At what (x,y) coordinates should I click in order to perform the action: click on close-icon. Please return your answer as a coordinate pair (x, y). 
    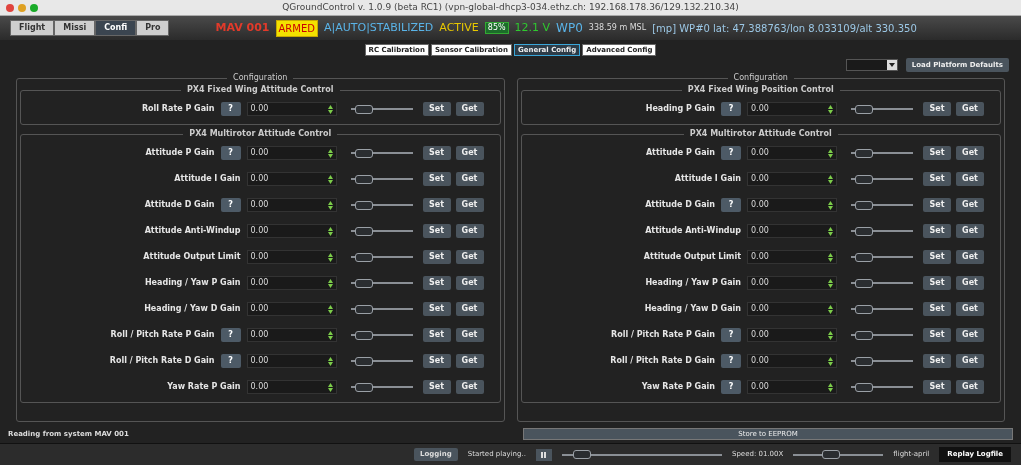
    Looking at the image, I should click on (10, 7).